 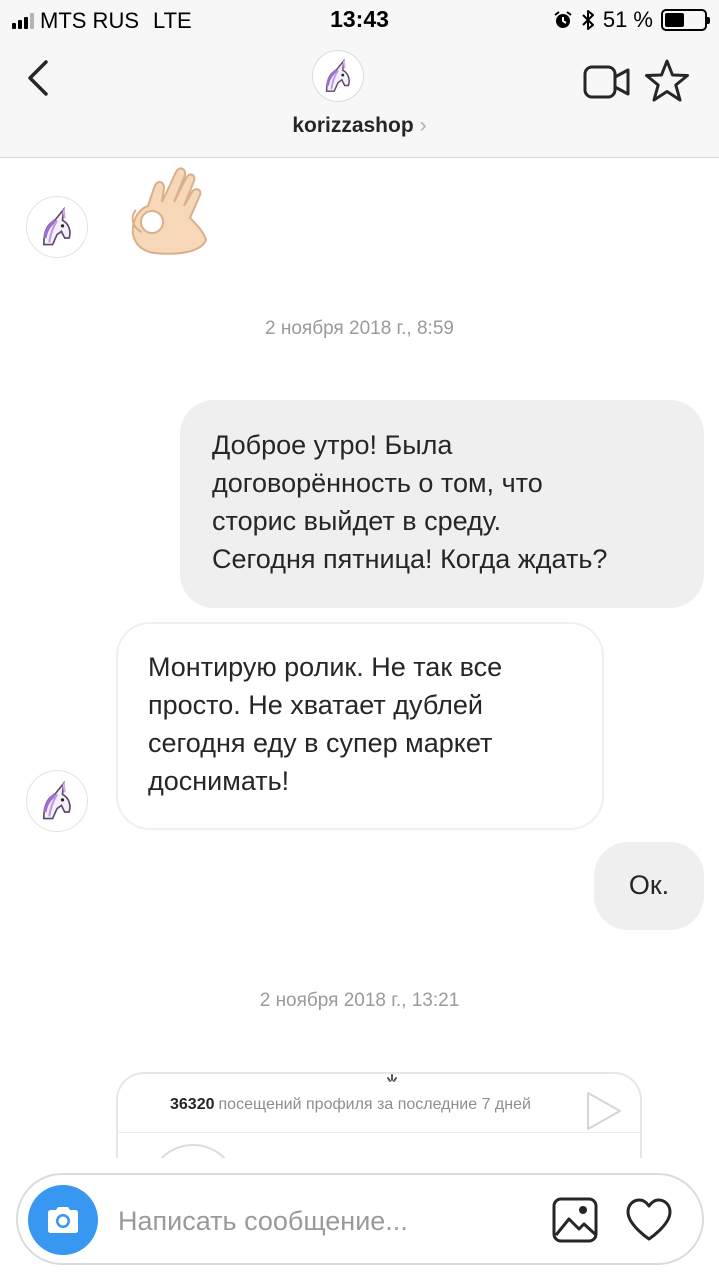 What do you see at coordinates (588, 20) in the screenshot?
I see `bluetooth-icon` at bounding box center [588, 20].